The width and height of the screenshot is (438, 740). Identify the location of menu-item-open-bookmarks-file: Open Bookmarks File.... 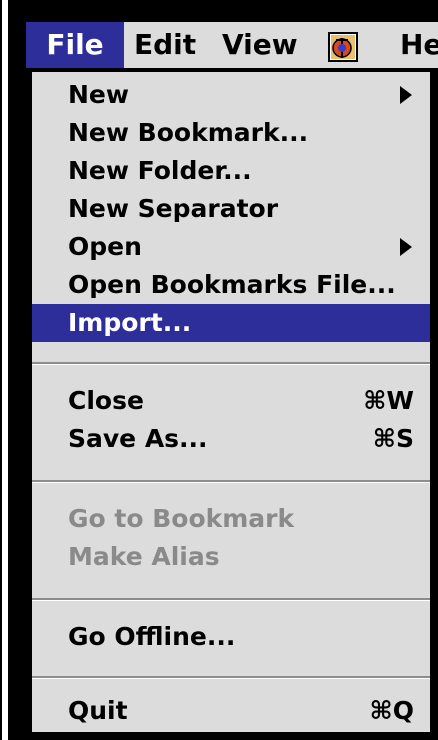
(231, 285).